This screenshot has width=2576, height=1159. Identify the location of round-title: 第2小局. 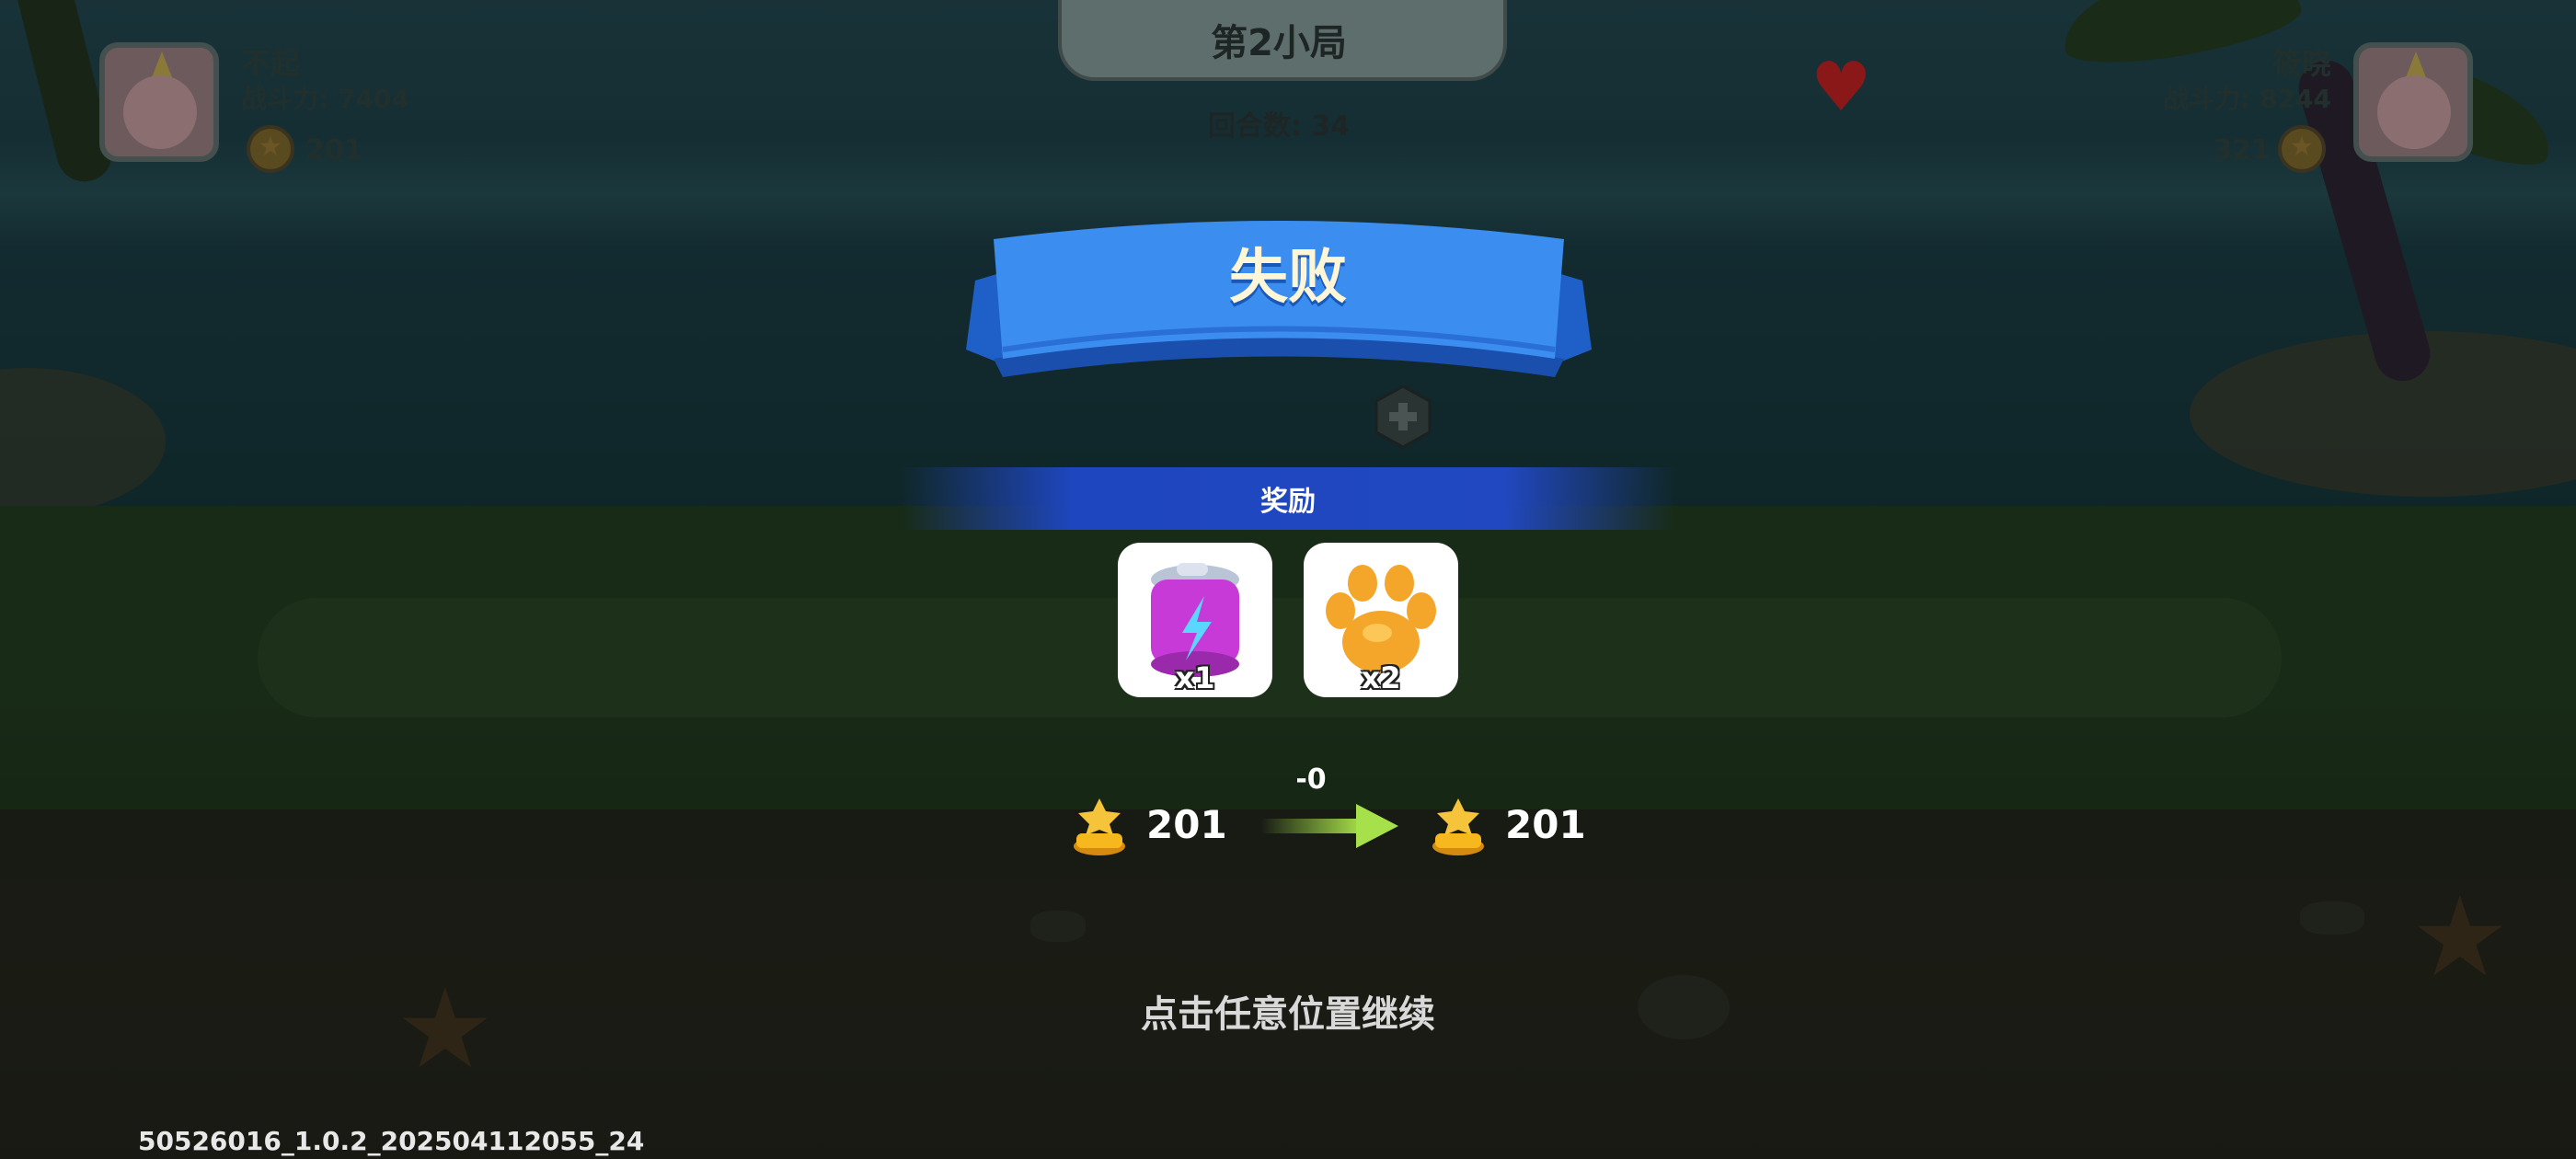
(1279, 43).